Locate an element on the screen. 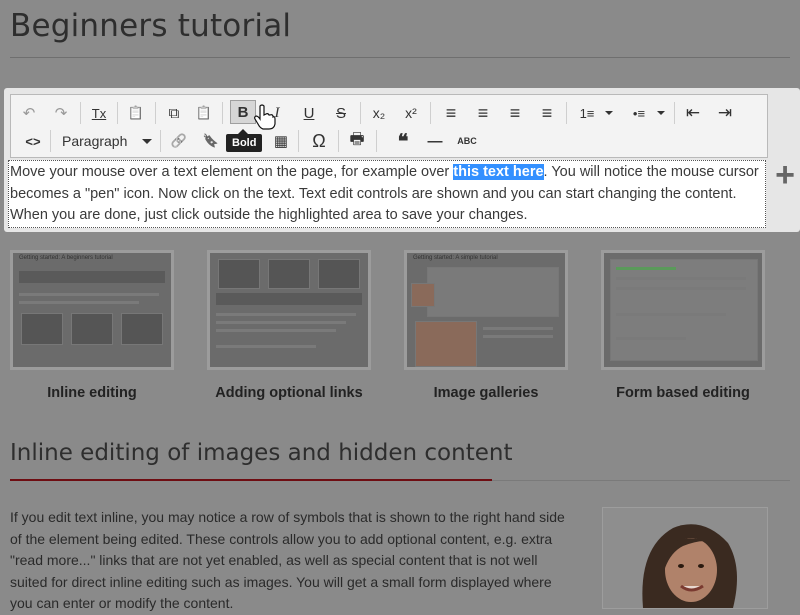 This screenshot has width=800, height=615. thumbnail-form-based-editing is located at coordinates (683, 310).